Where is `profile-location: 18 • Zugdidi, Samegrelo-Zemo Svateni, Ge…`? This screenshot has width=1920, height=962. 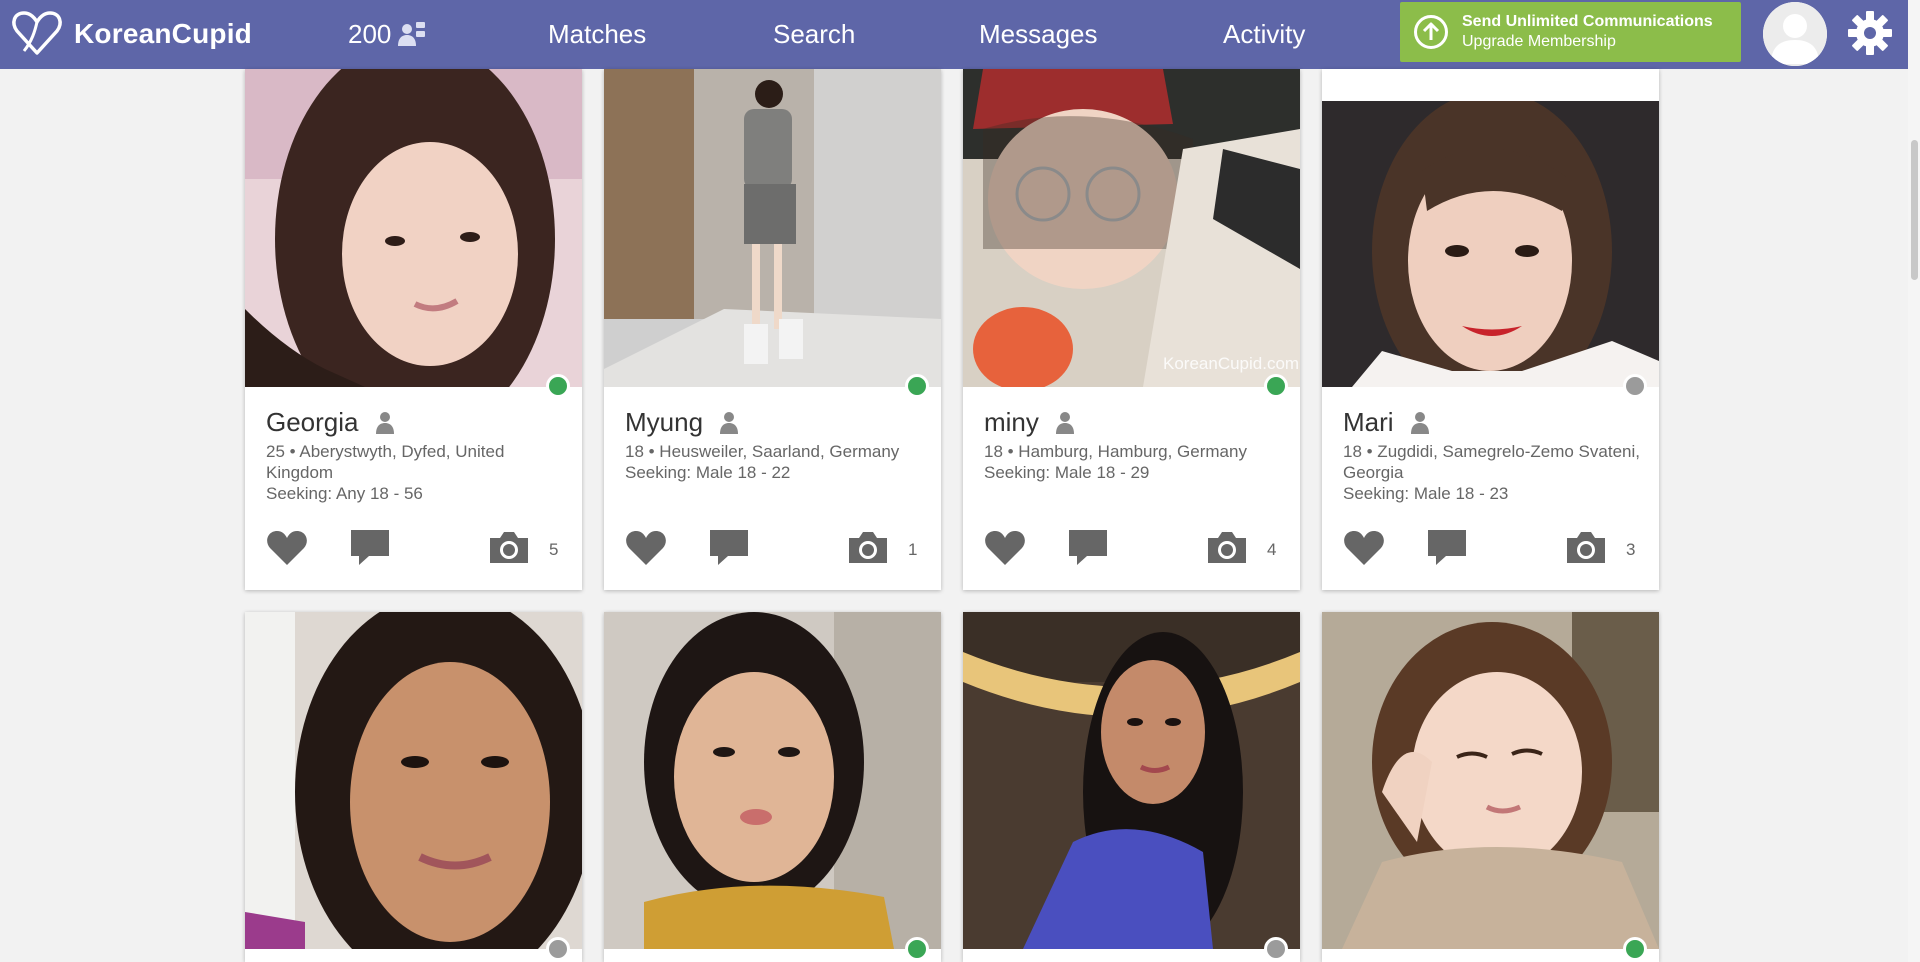
profile-location: 18 • Zugdidi, Samegrelo-Zemo Svateni, Ge… is located at coordinates (1491, 462).